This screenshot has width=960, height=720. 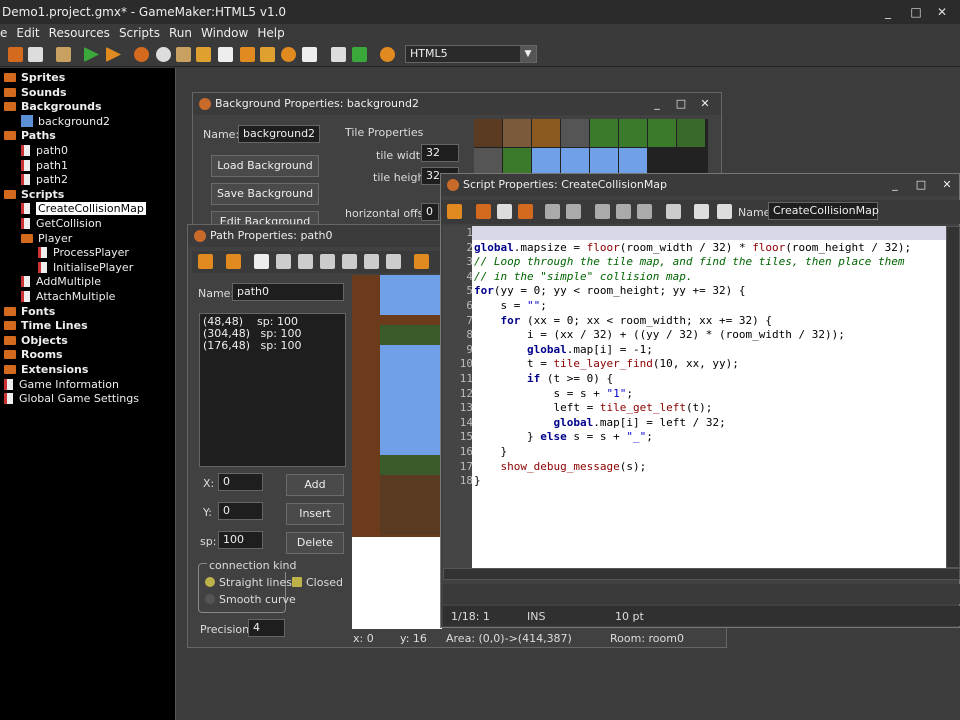 What do you see at coordinates (953, 397) in the screenshot?
I see `editor-vertical-scrollbar` at bounding box center [953, 397].